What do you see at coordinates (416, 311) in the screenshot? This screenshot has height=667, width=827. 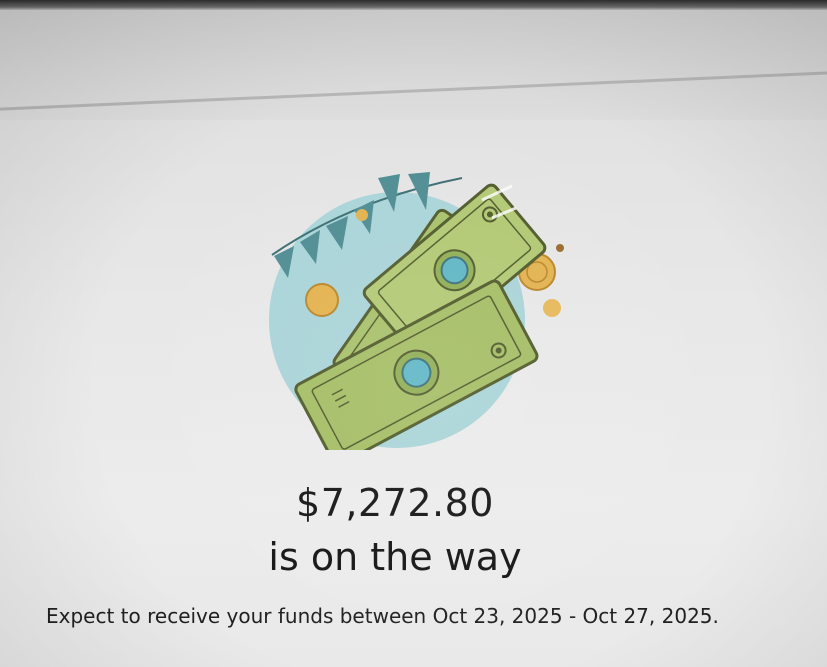 I see `money-celebration-icon` at bounding box center [416, 311].